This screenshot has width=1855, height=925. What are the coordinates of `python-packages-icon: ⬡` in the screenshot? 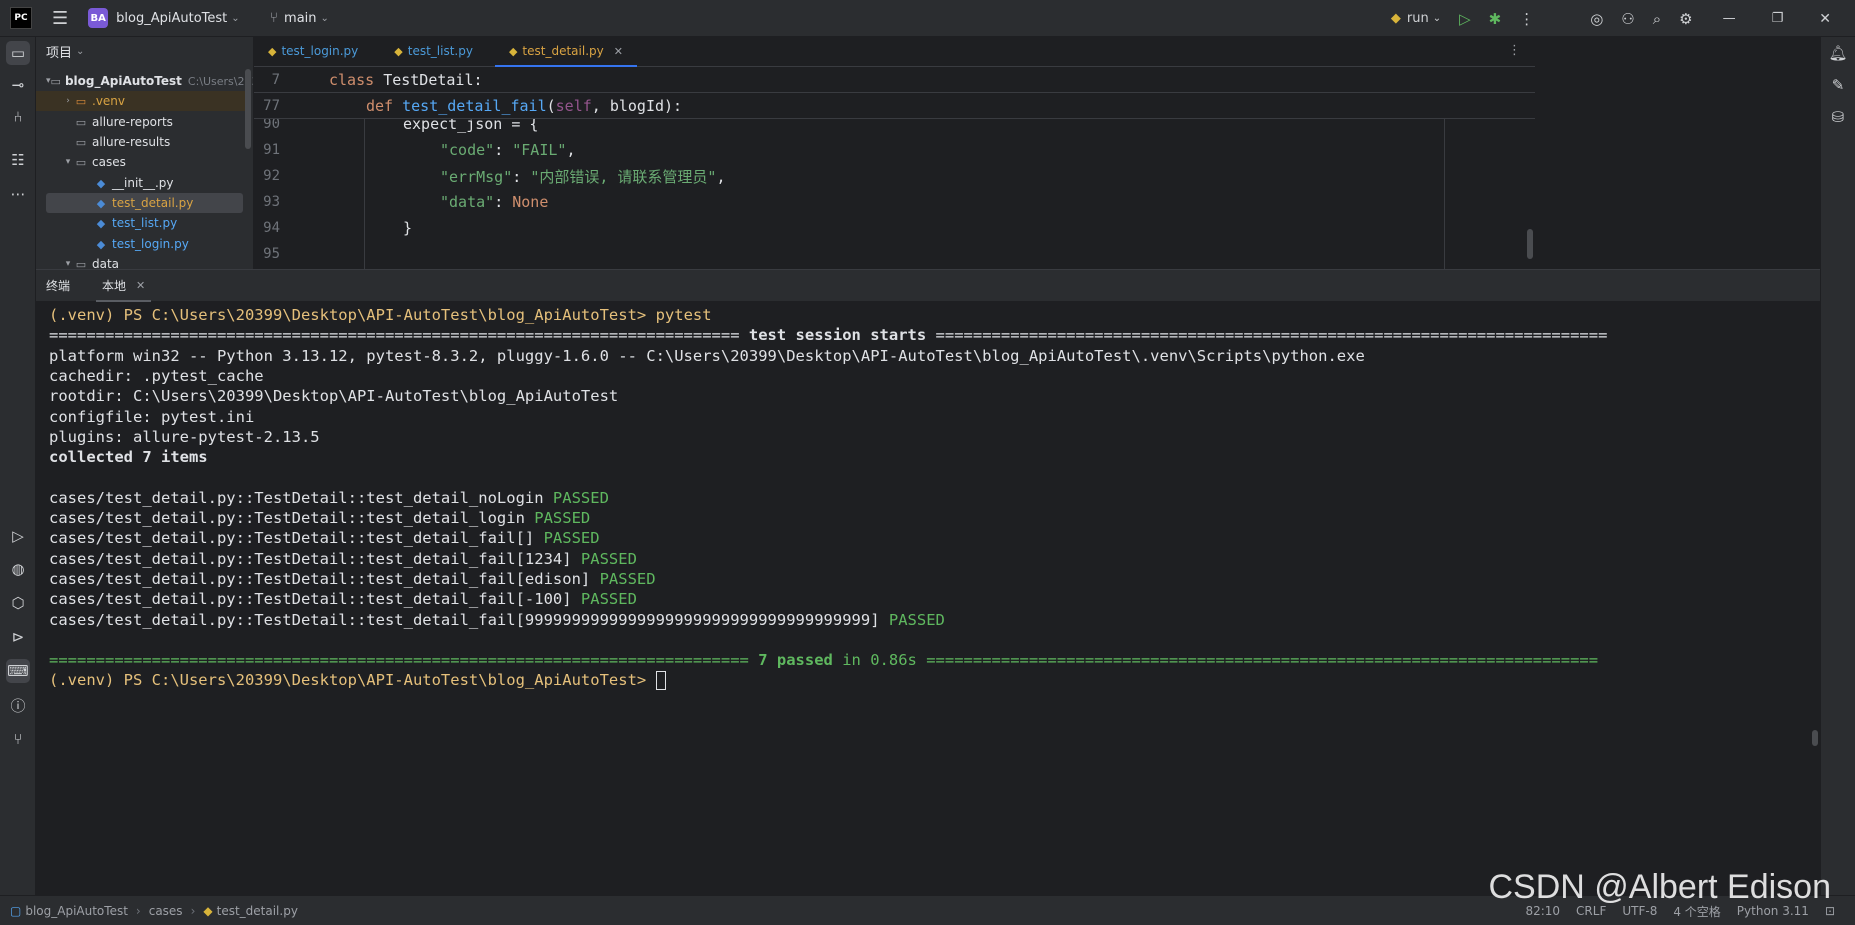 It's located at (18, 603).